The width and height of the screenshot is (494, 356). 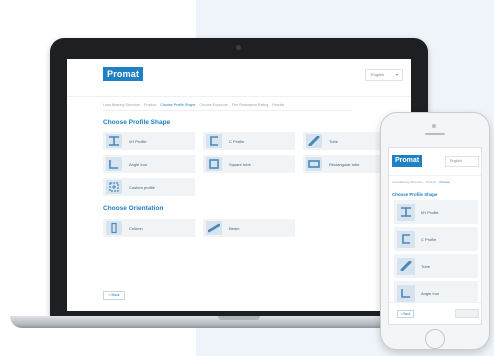 What do you see at coordinates (436, 266) in the screenshot?
I see `profile-option-tube: Tube` at bounding box center [436, 266].